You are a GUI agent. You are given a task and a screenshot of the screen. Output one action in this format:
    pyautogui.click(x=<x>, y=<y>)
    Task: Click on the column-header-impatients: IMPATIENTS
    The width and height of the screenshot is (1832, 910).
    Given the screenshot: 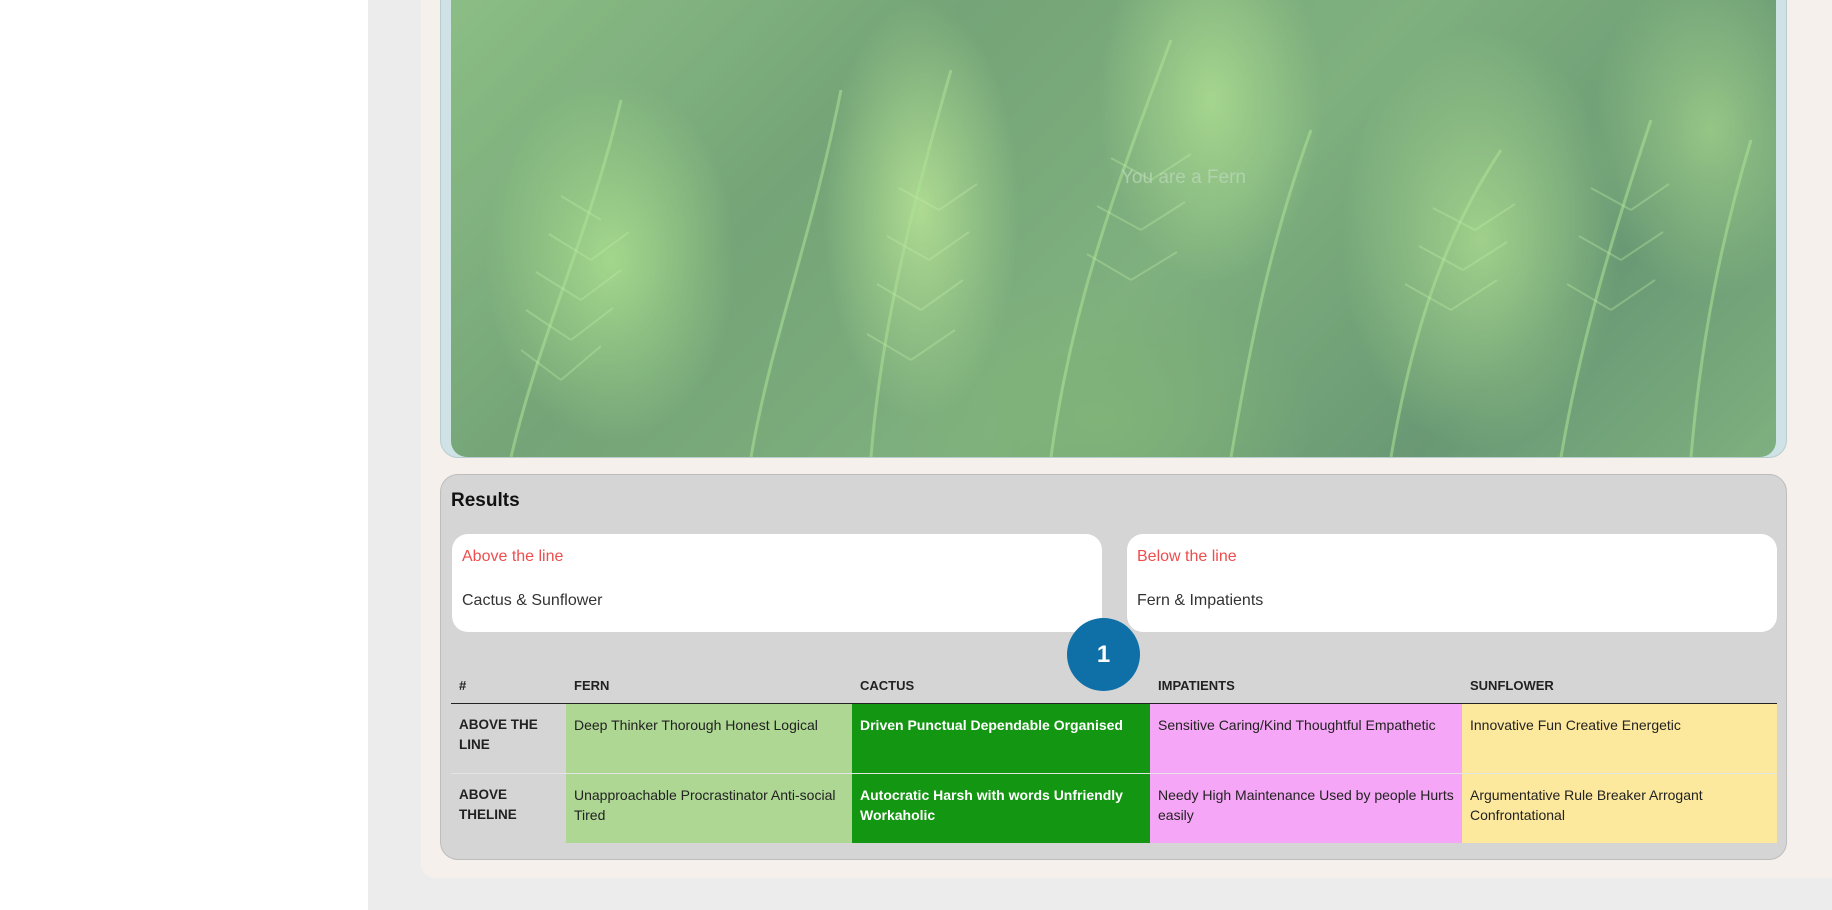 What is the action you would take?
    pyautogui.click(x=1306, y=686)
    